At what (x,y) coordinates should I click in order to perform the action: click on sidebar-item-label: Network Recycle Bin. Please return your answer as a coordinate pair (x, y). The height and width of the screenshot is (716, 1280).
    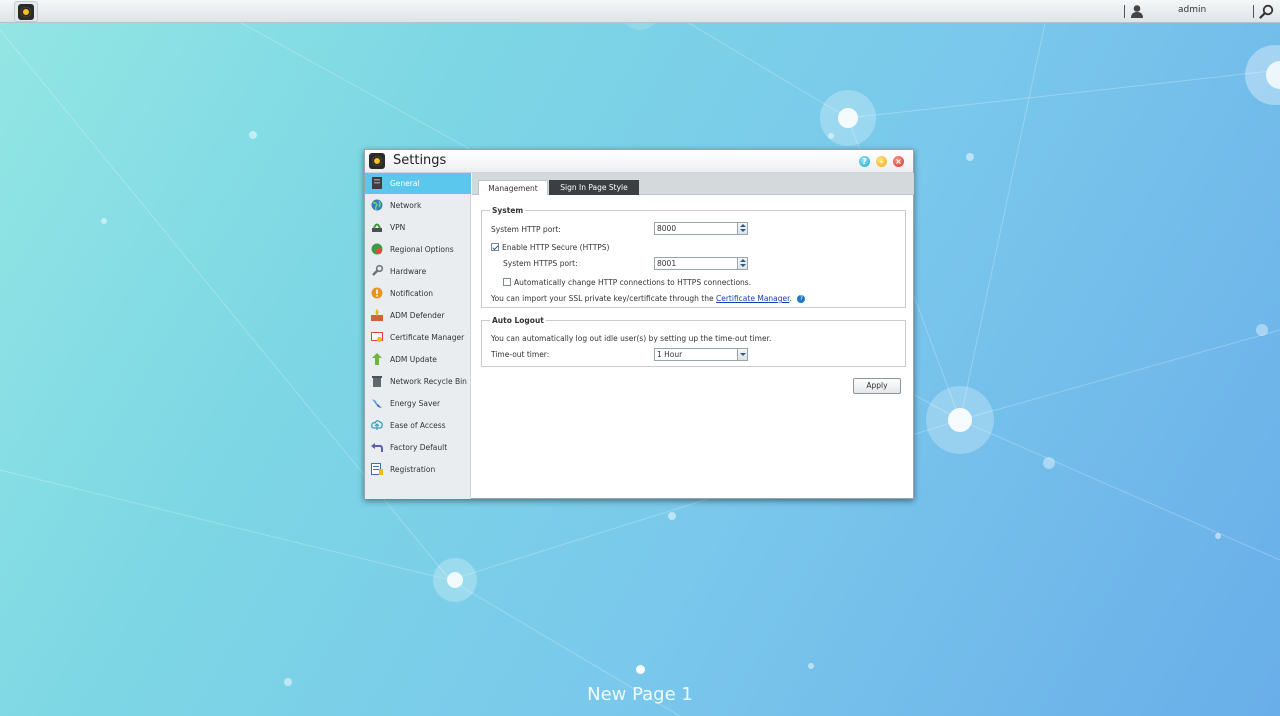
    Looking at the image, I should click on (428, 381).